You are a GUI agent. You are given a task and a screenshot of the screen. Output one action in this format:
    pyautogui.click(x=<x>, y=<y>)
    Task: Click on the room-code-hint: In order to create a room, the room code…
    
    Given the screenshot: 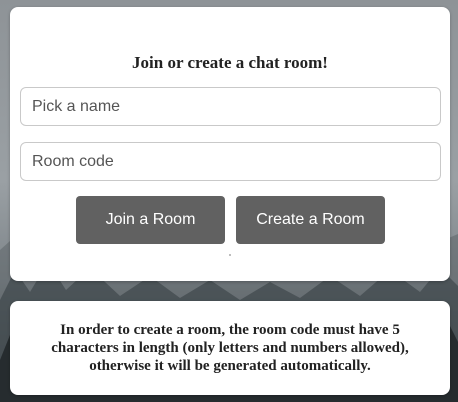 What is the action you would take?
    pyautogui.click(x=230, y=348)
    